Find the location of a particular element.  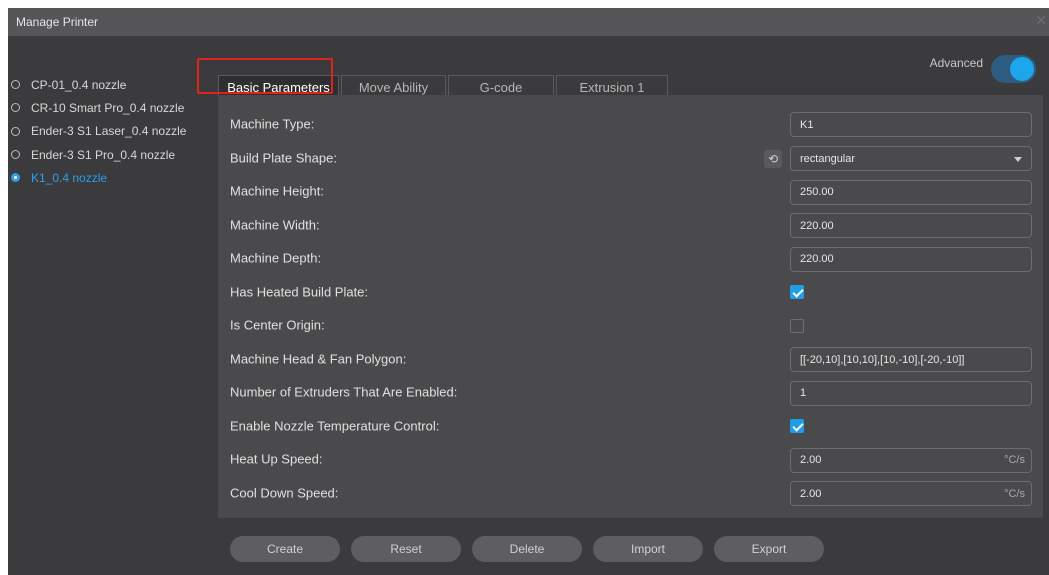

delete-button: Delete is located at coordinates (527, 549).